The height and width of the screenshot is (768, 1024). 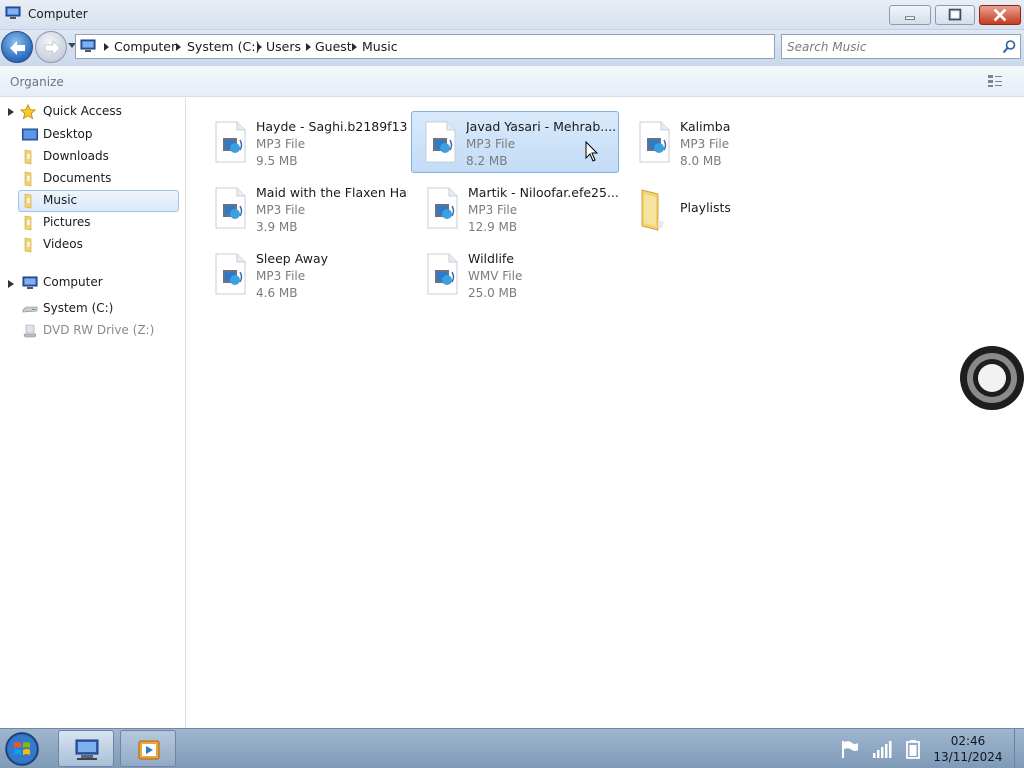 What do you see at coordinates (910, 15) in the screenshot?
I see `minimize-button` at bounding box center [910, 15].